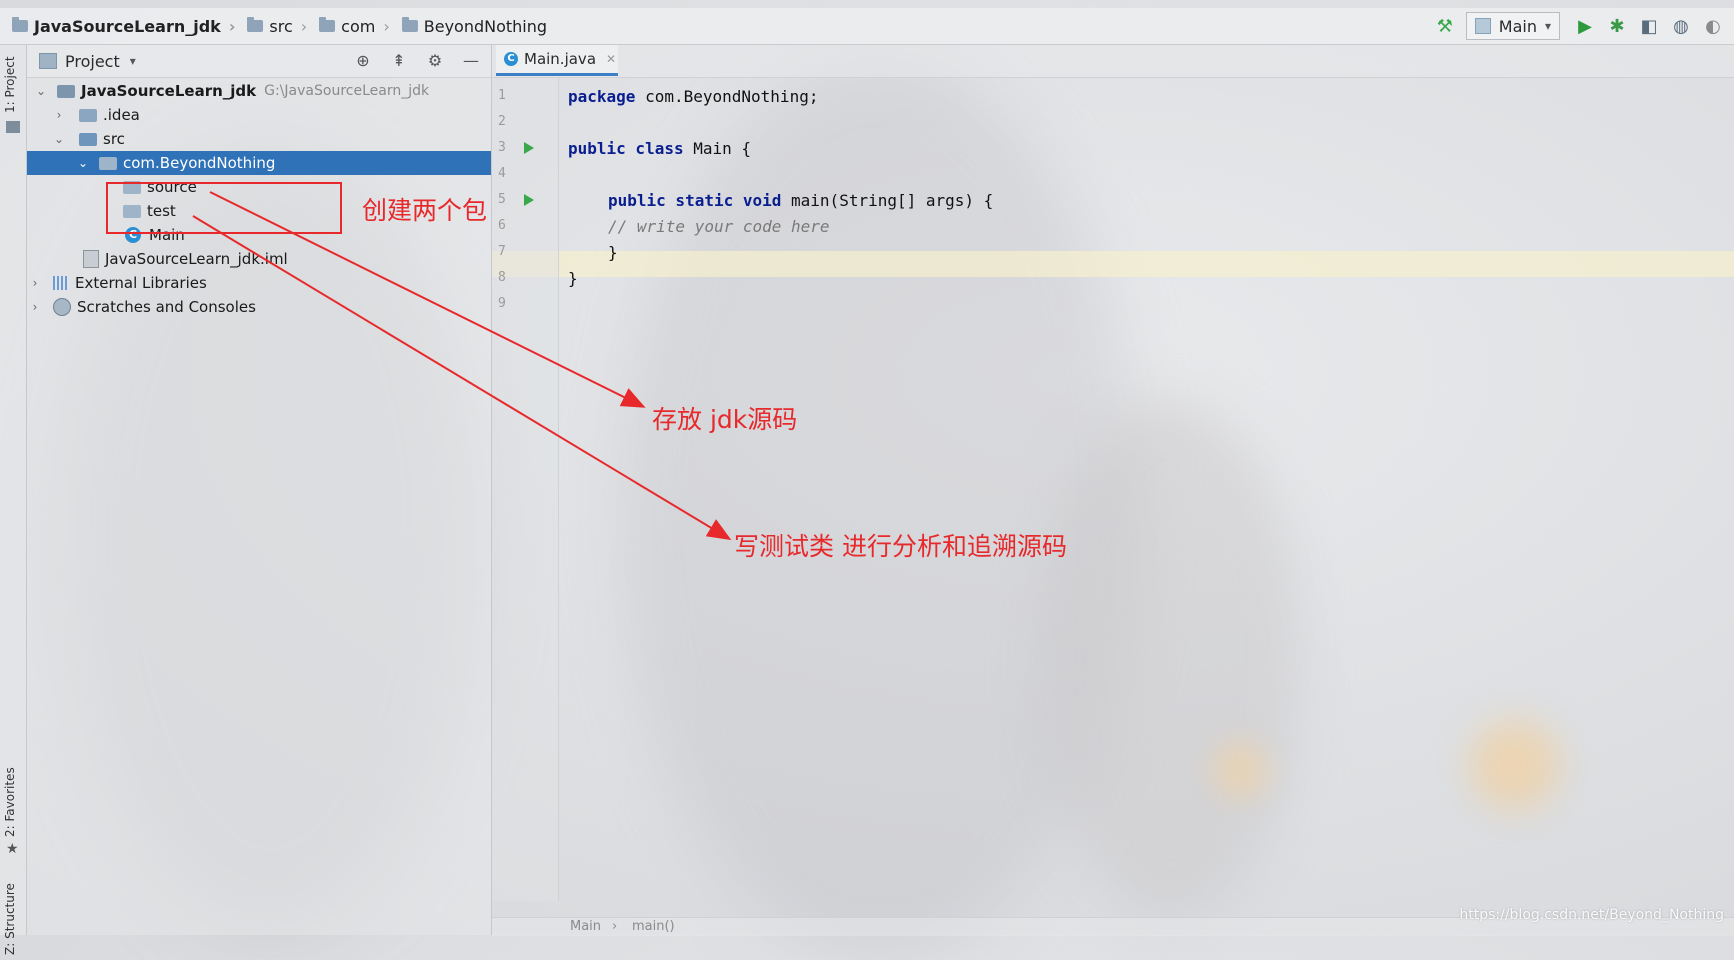  What do you see at coordinates (199, 163) in the screenshot?
I see `tree-item-label: com.BeyondNothing` at bounding box center [199, 163].